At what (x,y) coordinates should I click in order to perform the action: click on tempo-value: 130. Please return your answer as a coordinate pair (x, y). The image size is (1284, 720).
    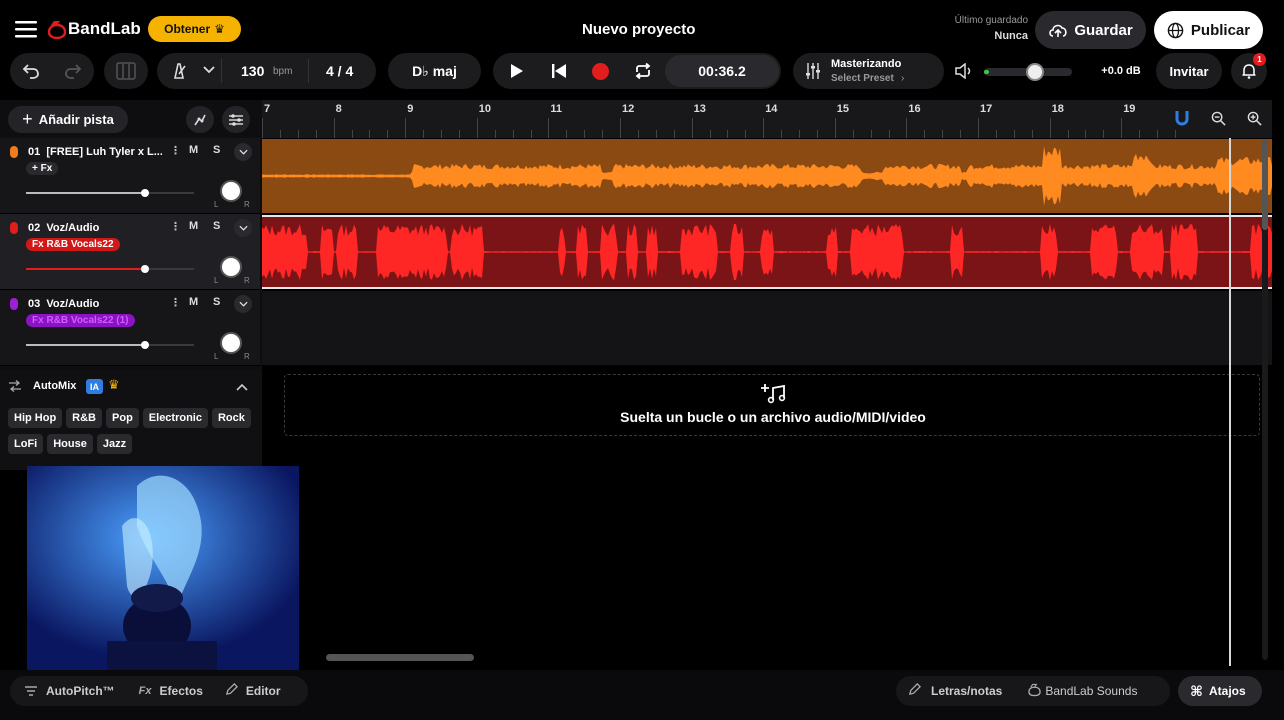
    Looking at the image, I should click on (252, 71).